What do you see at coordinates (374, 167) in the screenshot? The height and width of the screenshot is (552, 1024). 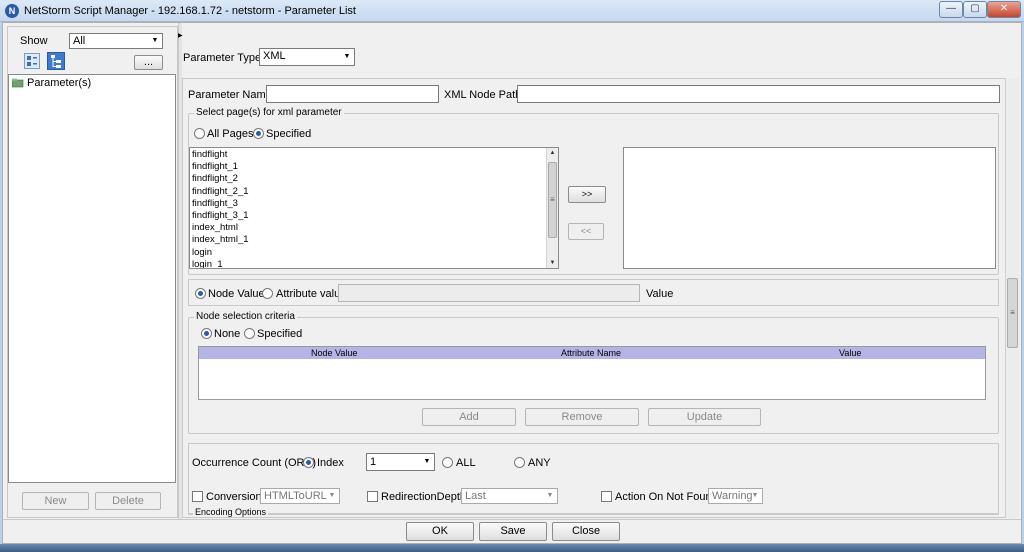 I see `list-item: findflight_1` at bounding box center [374, 167].